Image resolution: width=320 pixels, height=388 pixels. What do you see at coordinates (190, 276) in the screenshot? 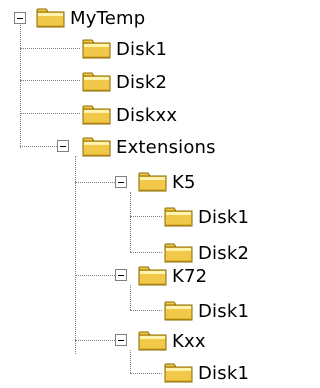
I see `tree-node-label: K72` at bounding box center [190, 276].